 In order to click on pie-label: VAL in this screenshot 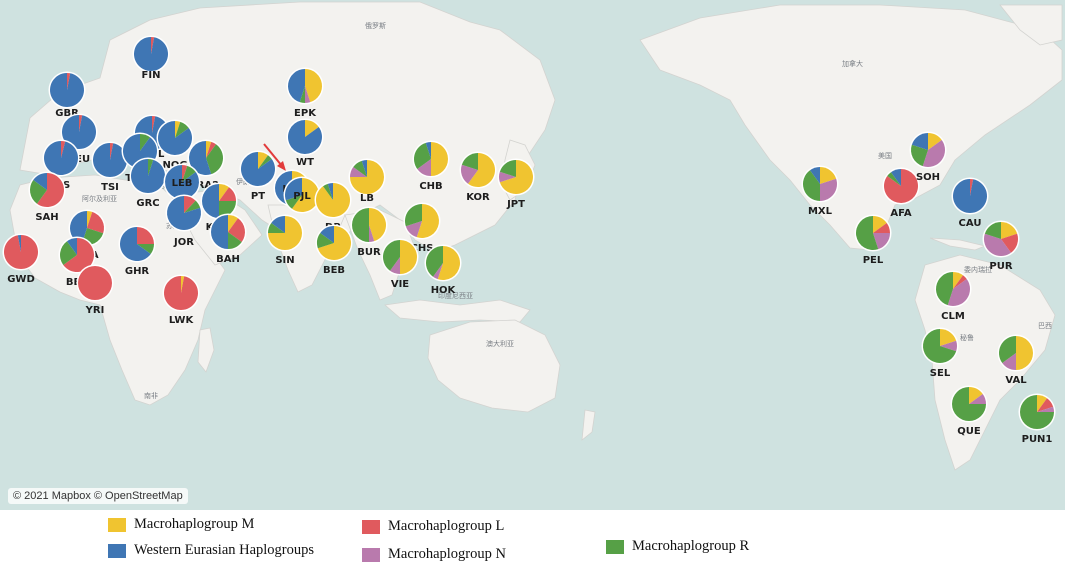, I will do `click(1016, 380)`.